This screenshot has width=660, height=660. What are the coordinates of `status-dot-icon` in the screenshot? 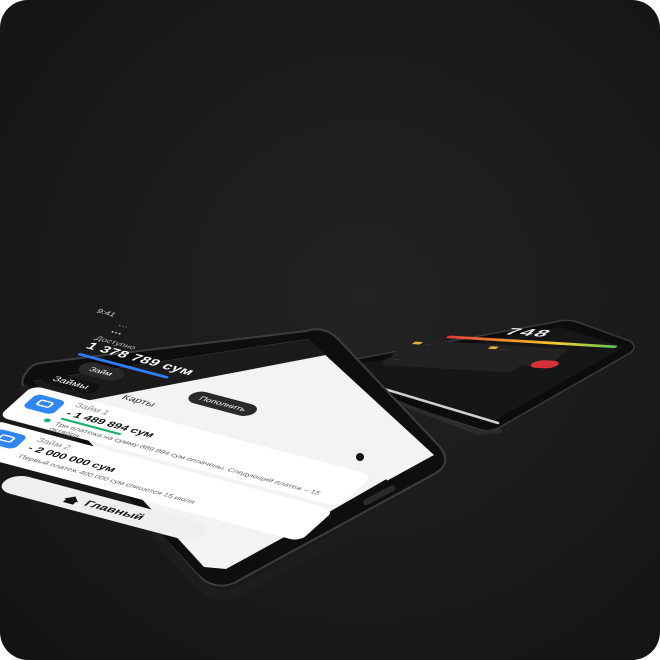 It's located at (47, 420).